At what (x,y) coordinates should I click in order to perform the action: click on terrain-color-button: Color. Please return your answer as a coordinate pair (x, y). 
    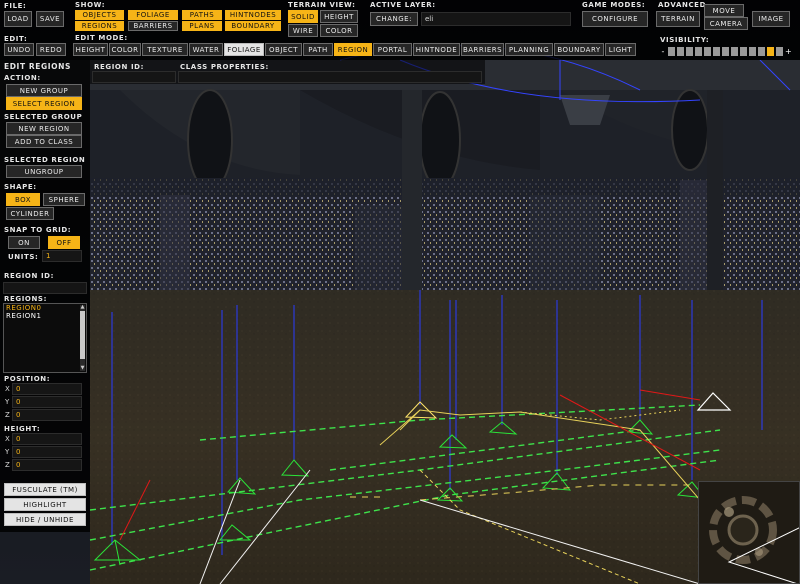
    Looking at the image, I should click on (339, 30).